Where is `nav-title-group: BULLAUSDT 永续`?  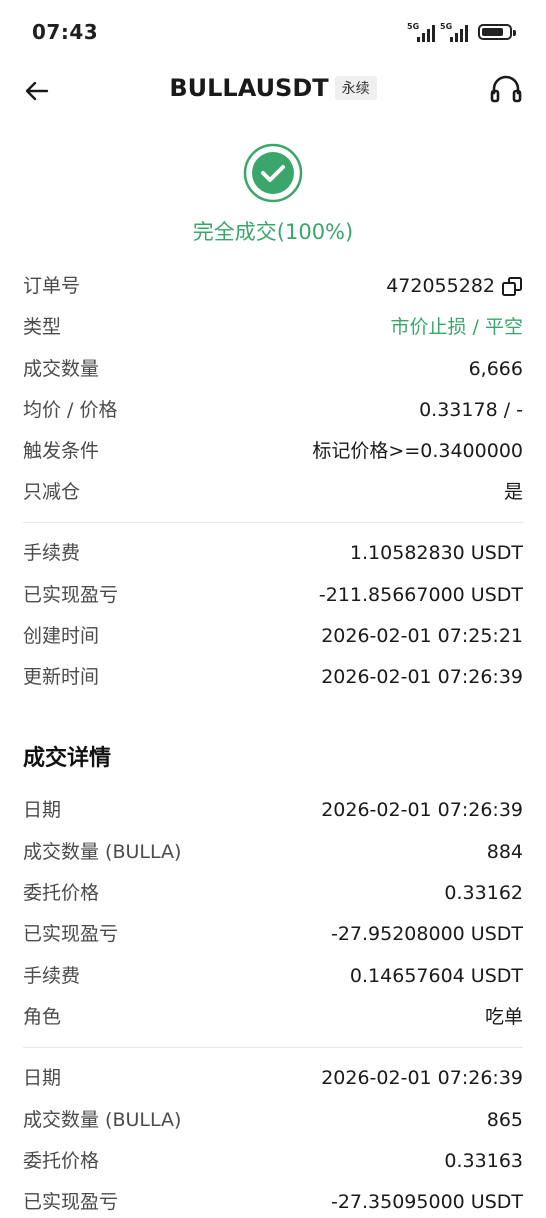
nav-title-group: BULLAUSDT 永续 is located at coordinates (273, 88).